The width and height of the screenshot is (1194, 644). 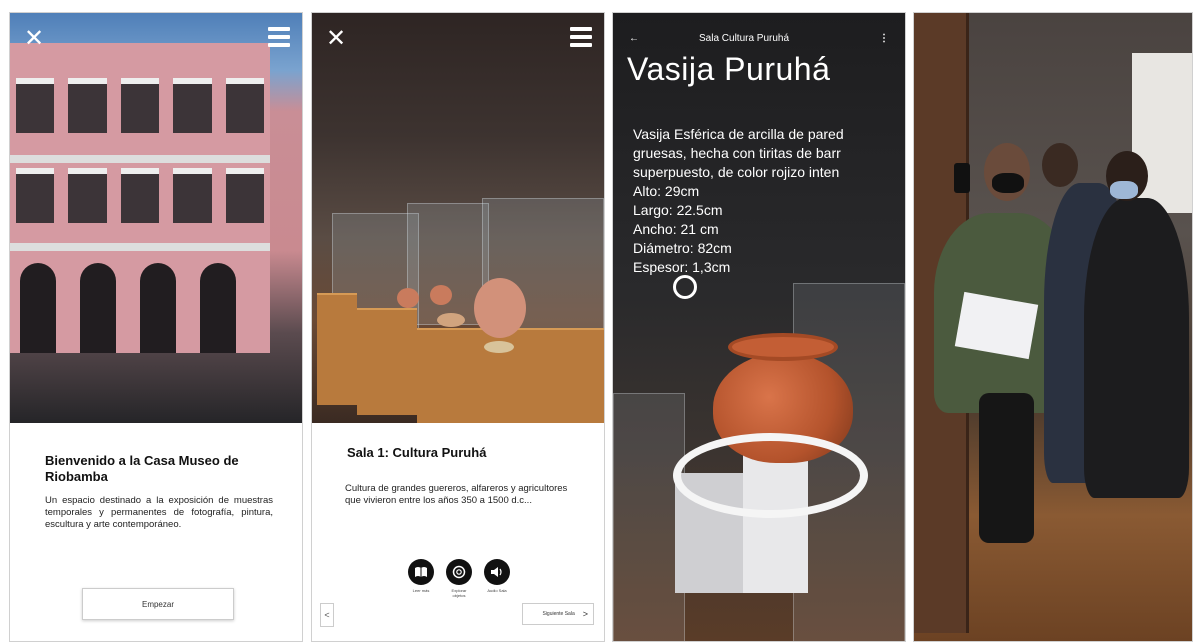 I want to click on next-room-button: Siguiente Sala >, so click(x=558, y=614).